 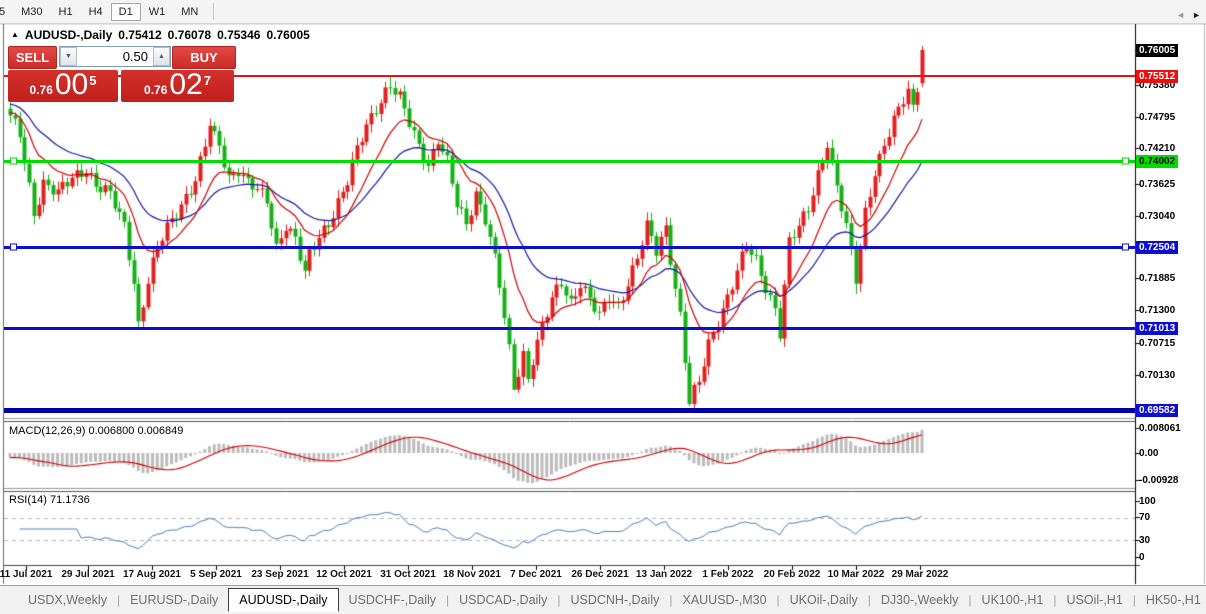 I want to click on price-axis-label-0.71013: 0.71013, so click(x=1157, y=328).